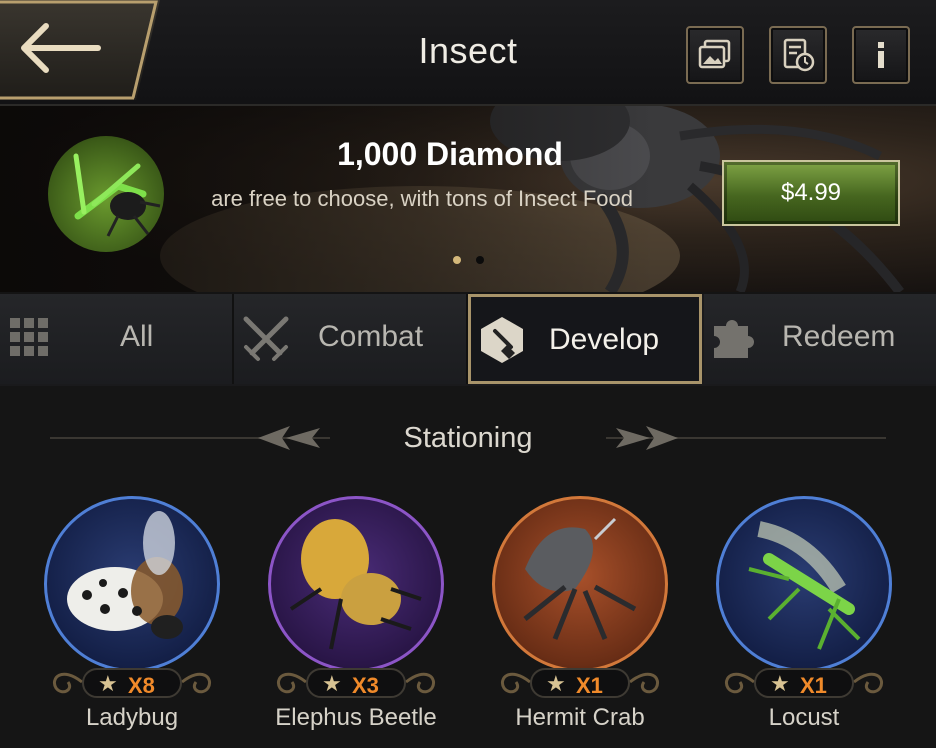  What do you see at coordinates (125, 575) in the screenshot?
I see `ladybug-image` at bounding box center [125, 575].